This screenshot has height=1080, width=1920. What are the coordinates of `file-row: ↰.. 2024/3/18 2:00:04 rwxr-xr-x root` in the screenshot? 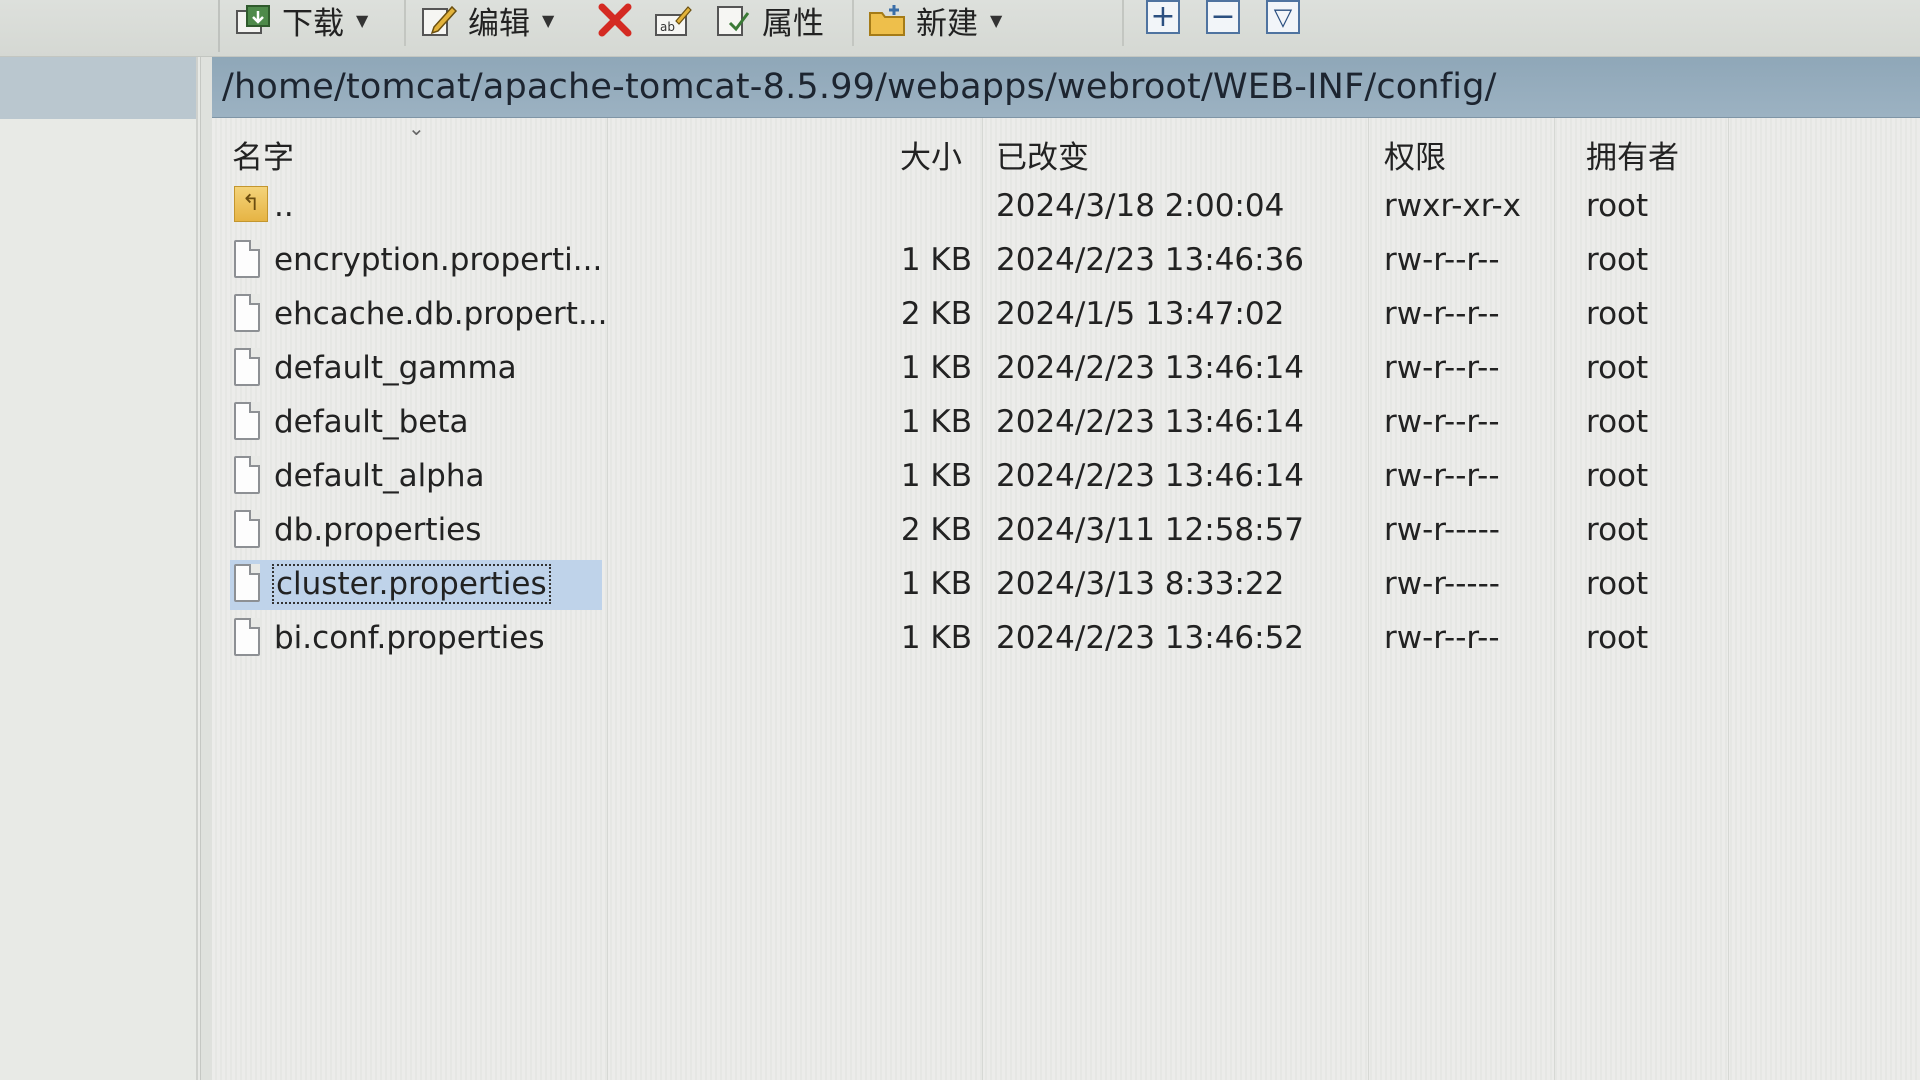 It's located at (1066, 208).